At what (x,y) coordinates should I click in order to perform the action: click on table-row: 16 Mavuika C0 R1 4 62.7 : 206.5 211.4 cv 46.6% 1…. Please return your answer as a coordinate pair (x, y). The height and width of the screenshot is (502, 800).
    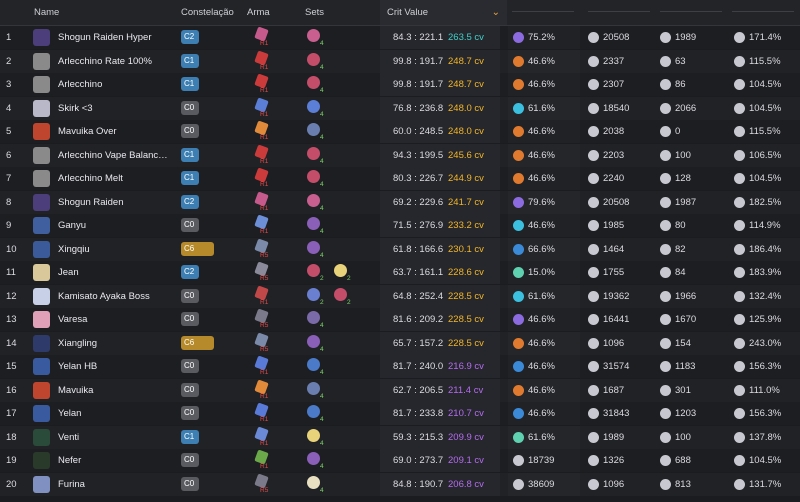
    Looking at the image, I should click on (400, 390).